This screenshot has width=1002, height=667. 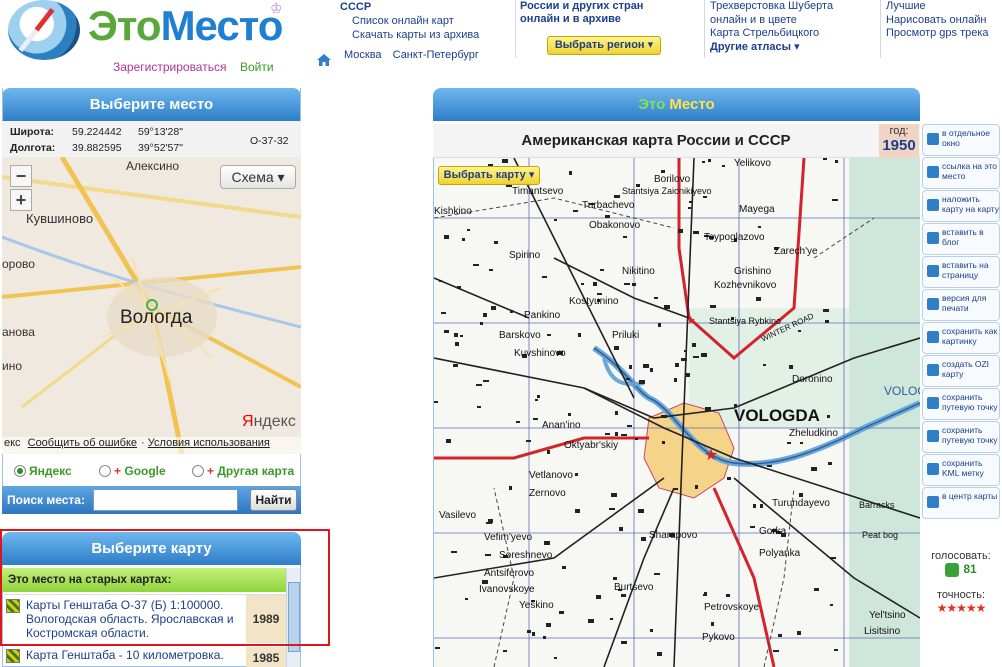 What do you see at coordinates (160, 148) in the screenshot?
I see `lon-dms: 39°52'57"` at bounding box center [160, 148].